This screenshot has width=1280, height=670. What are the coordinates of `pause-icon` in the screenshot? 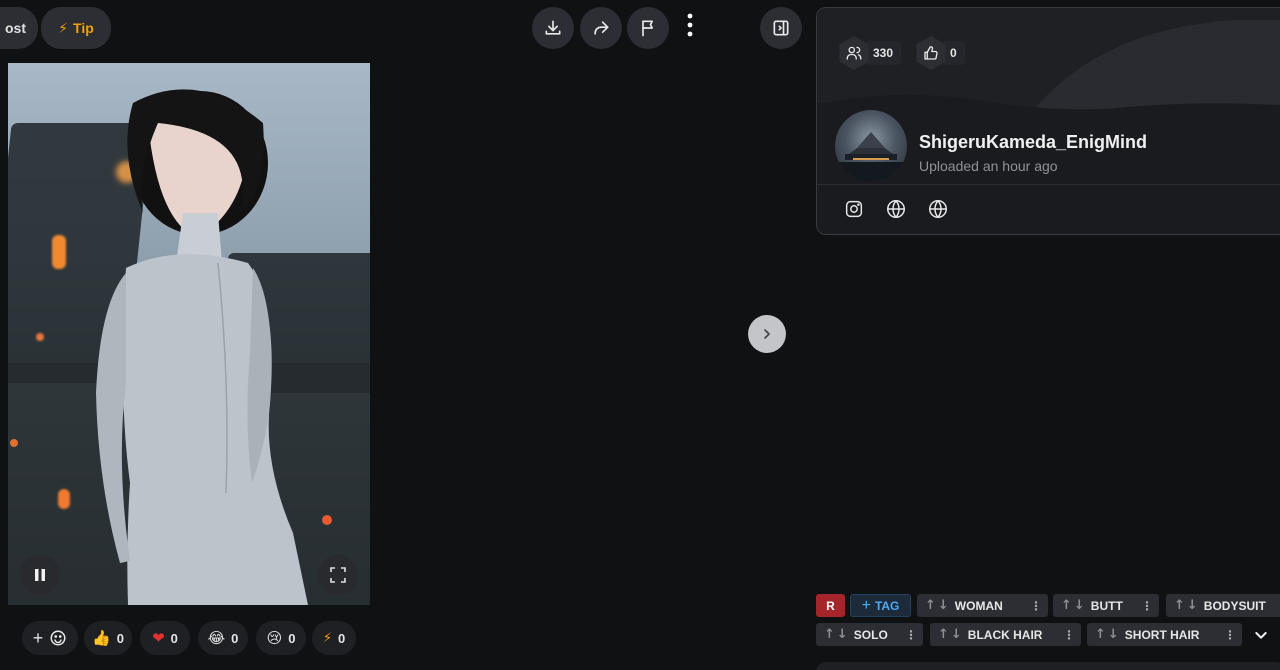 It's located at (40, 575).